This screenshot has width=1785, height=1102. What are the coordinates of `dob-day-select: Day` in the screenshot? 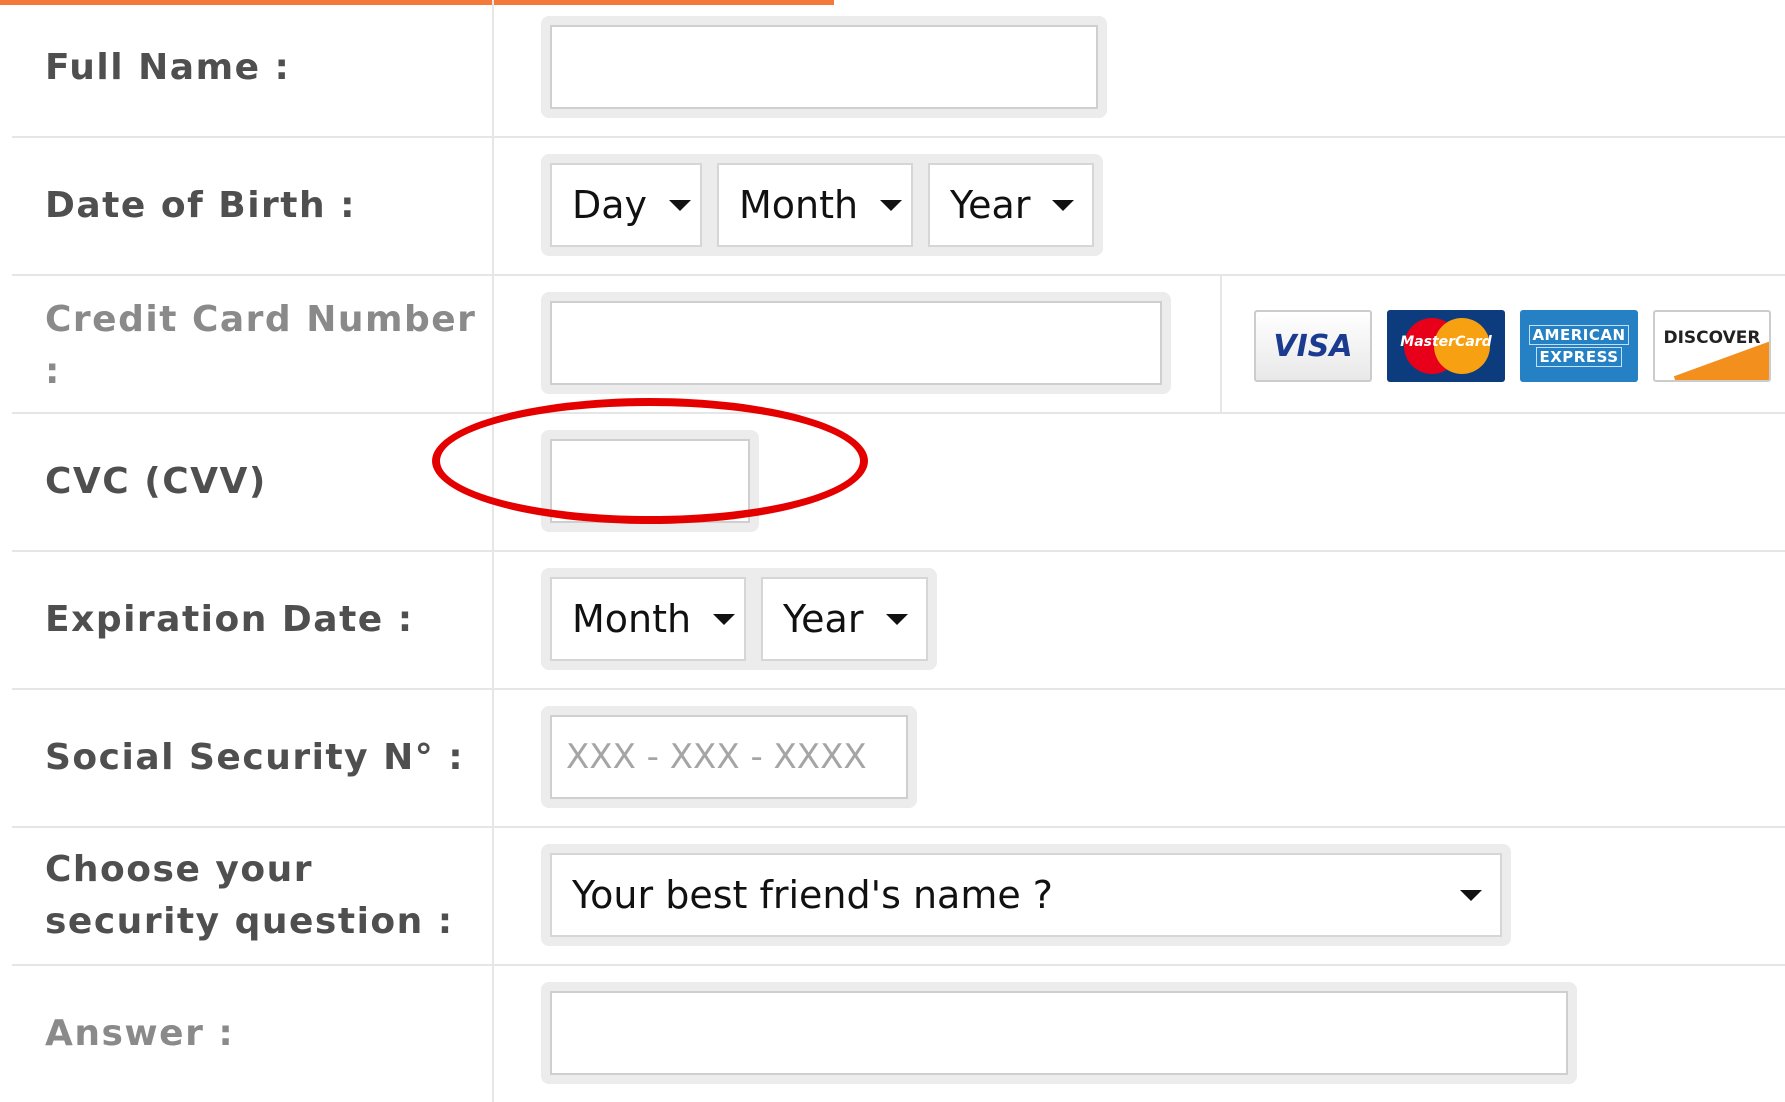 It's located at (626, 205).